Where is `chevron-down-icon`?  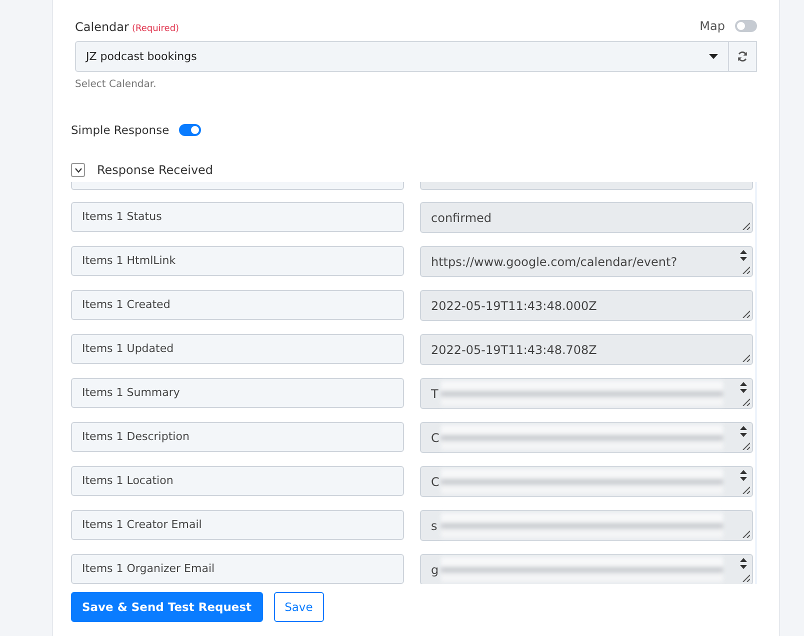 chevron-down-icon is located at coordinates (78, 170).